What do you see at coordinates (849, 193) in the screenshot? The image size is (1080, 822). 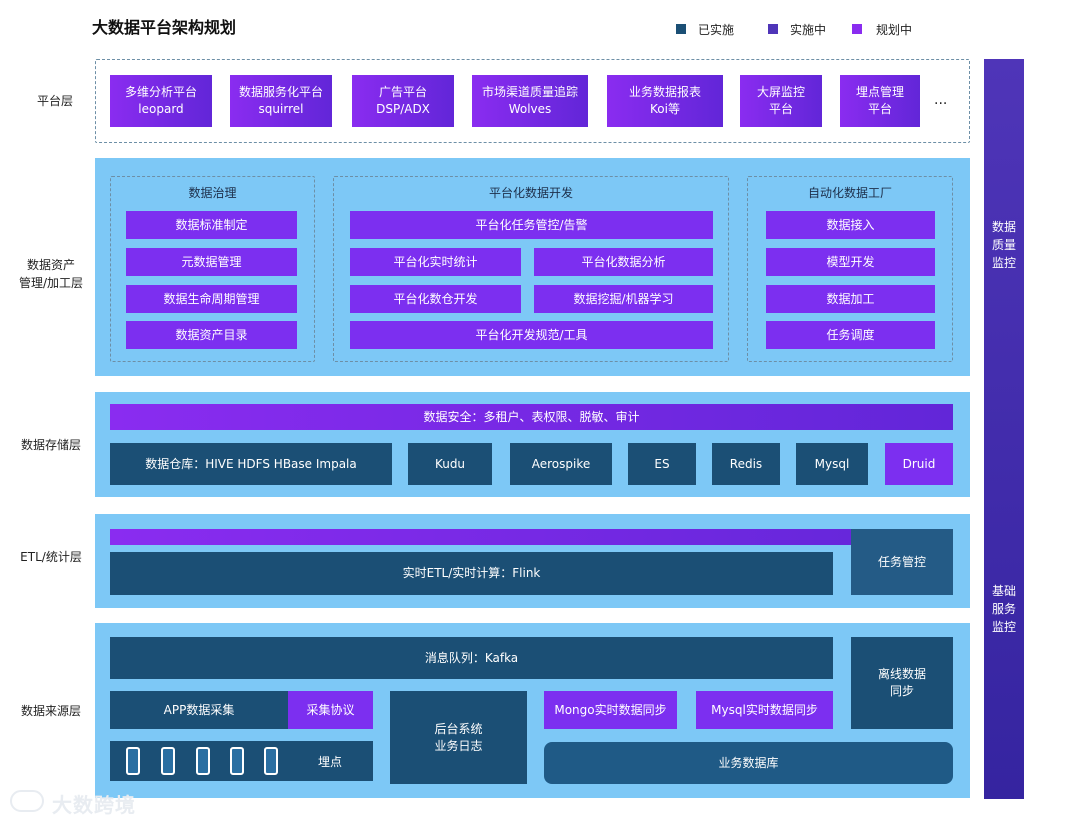 I see `auto-factory-title: 自动化数据工厂` at bounding box center [849, 193].